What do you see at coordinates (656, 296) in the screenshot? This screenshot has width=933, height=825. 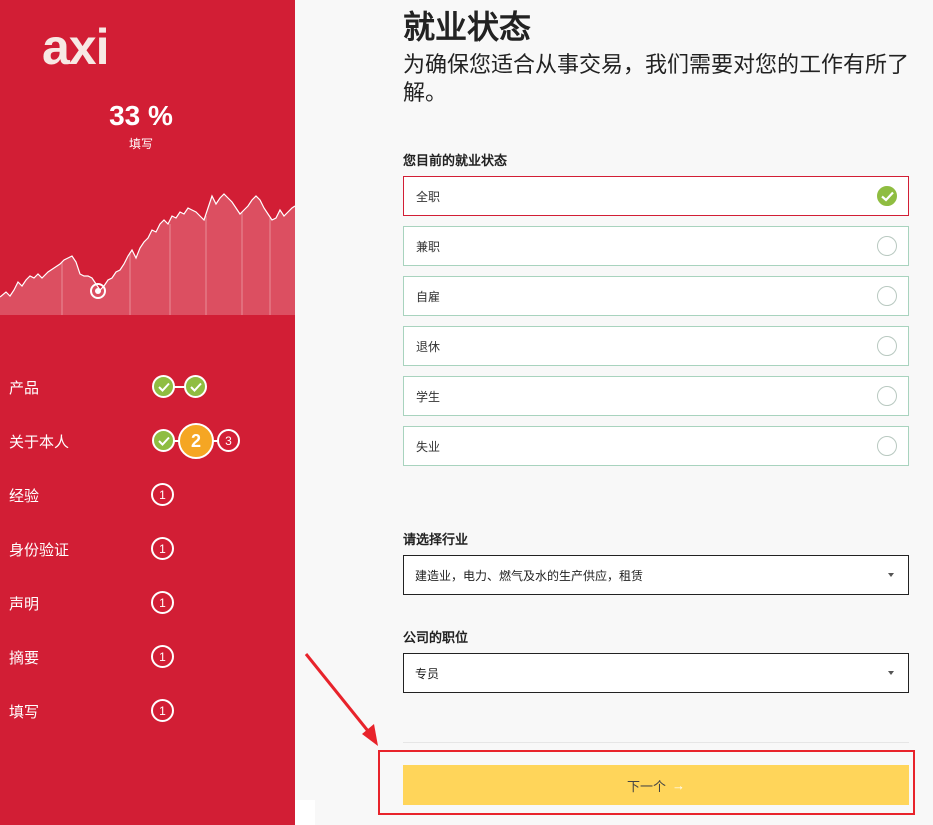 I see `option-self-employed: 自雇` at bounding box center [656, 296].